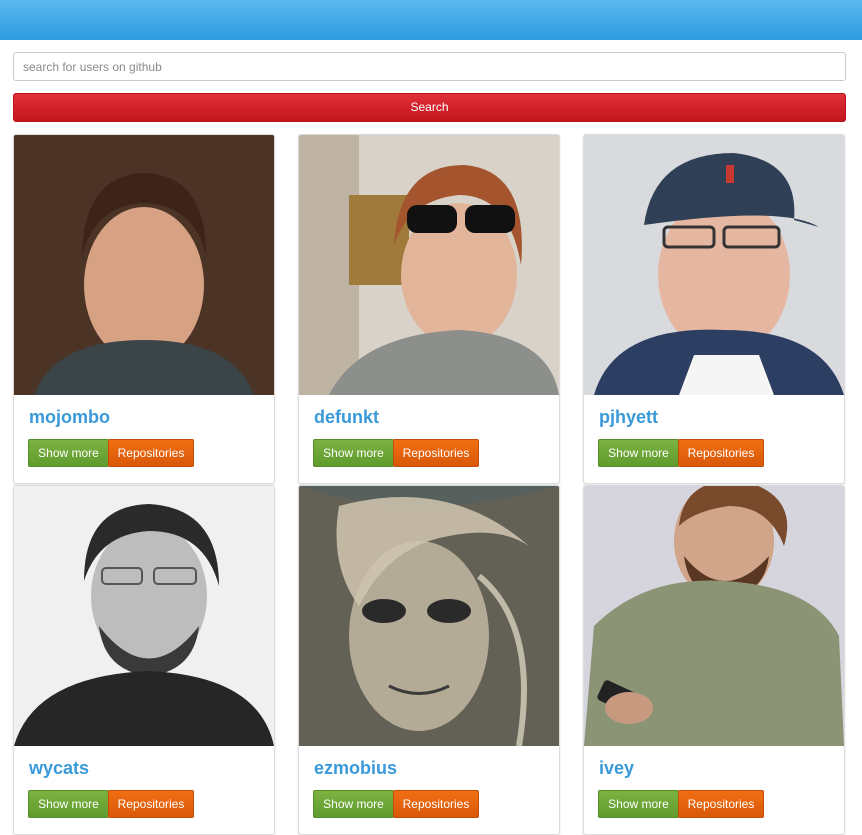 This screenshot has width=862, height=835. I want to click on username-link: mojombo, so click(69, 417).